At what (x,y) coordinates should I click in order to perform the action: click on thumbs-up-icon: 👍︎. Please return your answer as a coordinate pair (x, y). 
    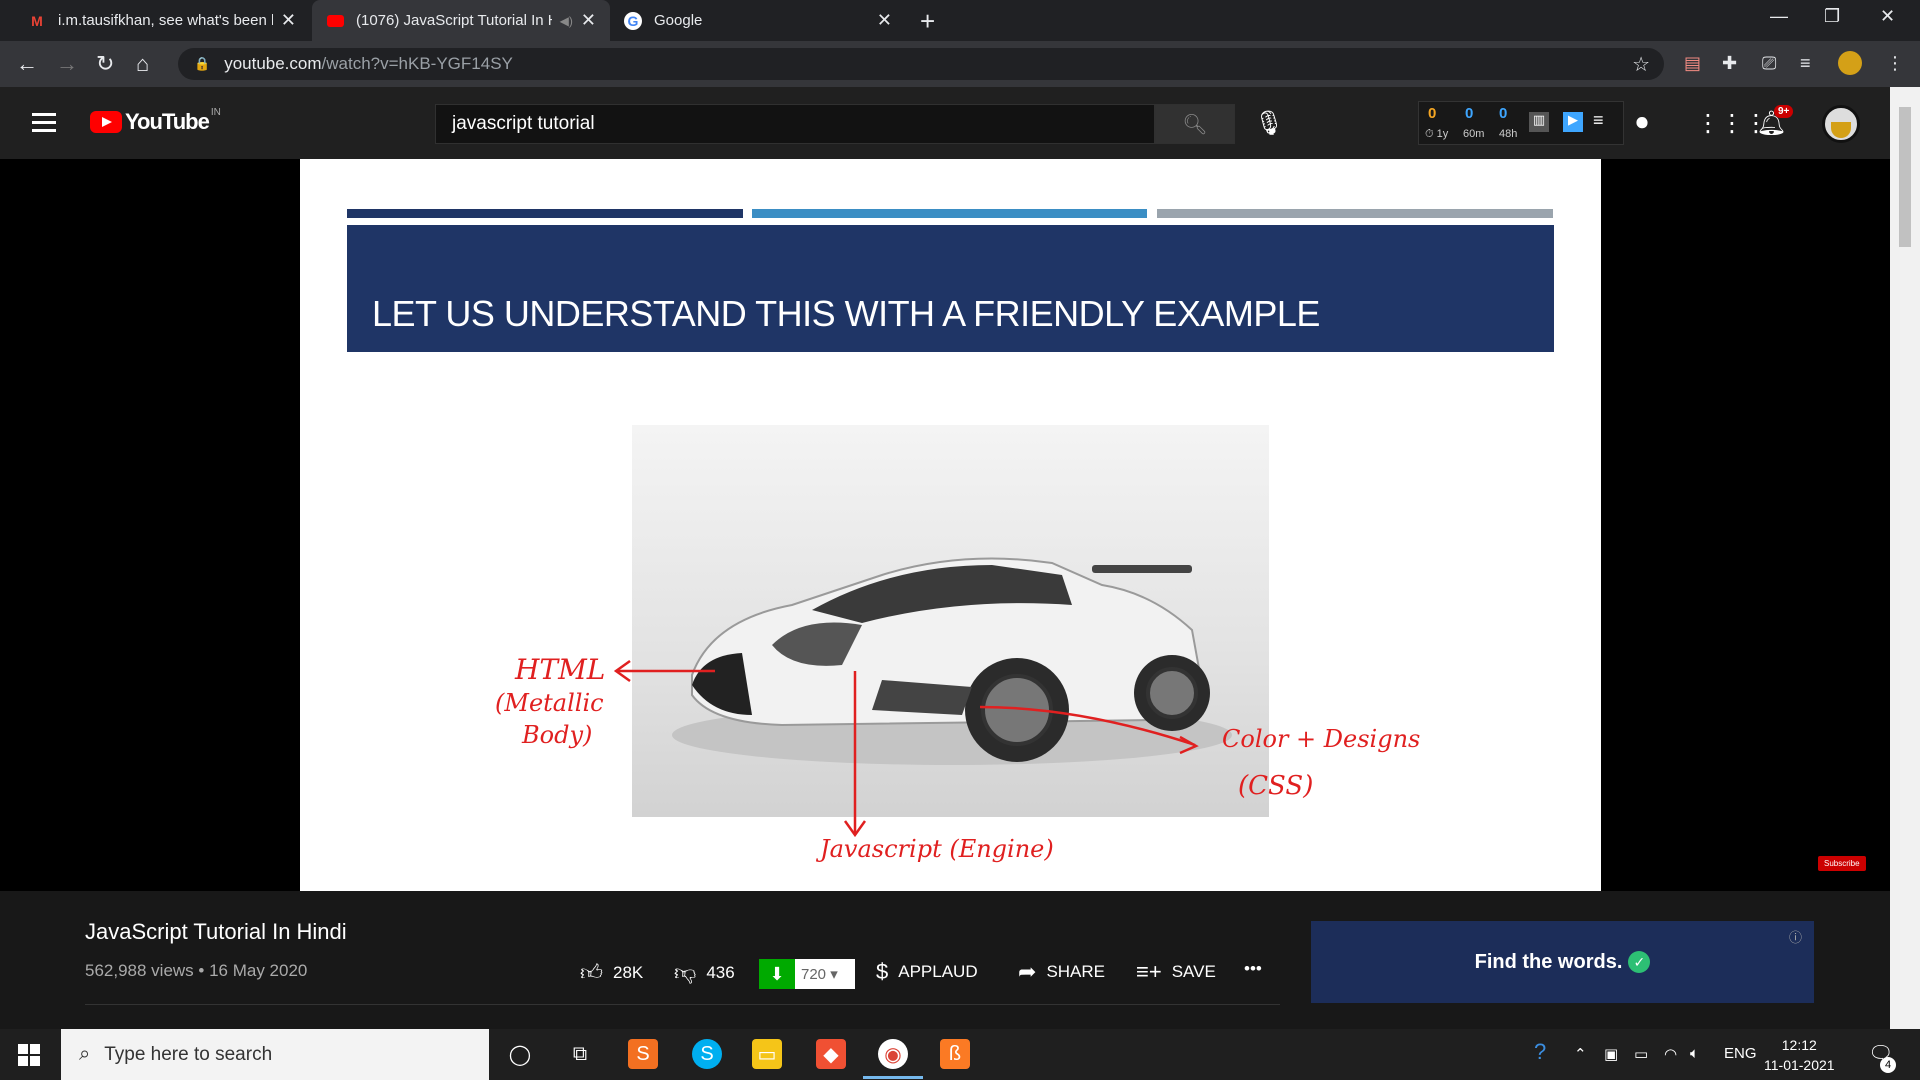
    Looking at the image, I should click on (591, 972).